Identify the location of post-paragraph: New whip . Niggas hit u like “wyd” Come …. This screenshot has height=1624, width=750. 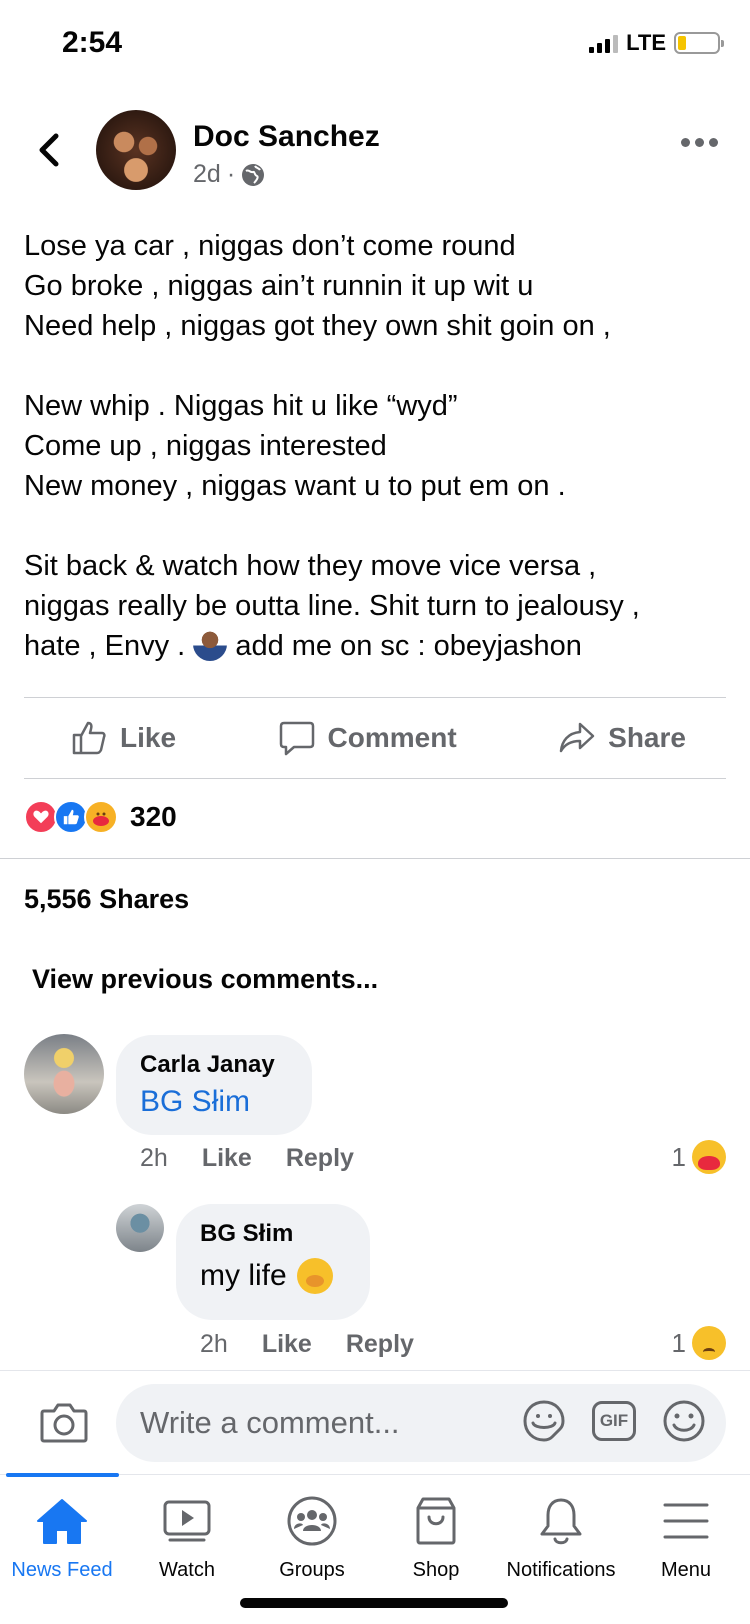
(295, 446).